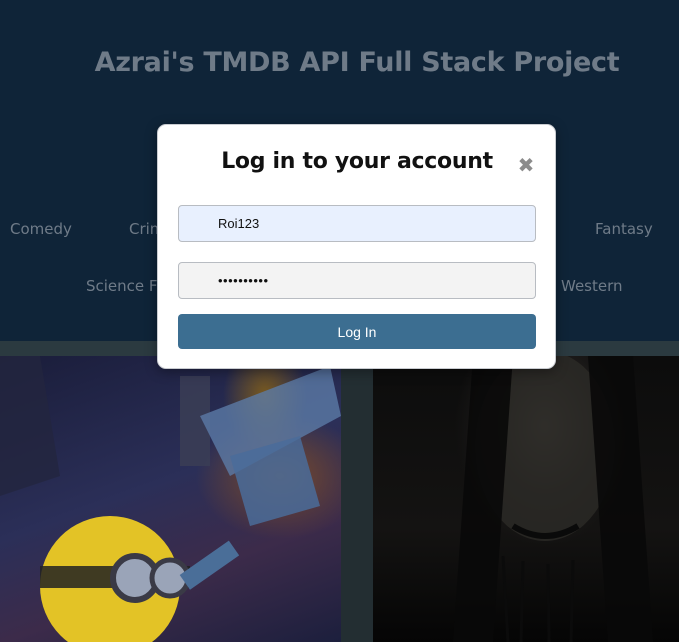 The height and width of the screenshot is (642, 679). What do you see at coordinates (357, 280) in the screenshot?
I see `password-input` at bounding box center [357, 280].